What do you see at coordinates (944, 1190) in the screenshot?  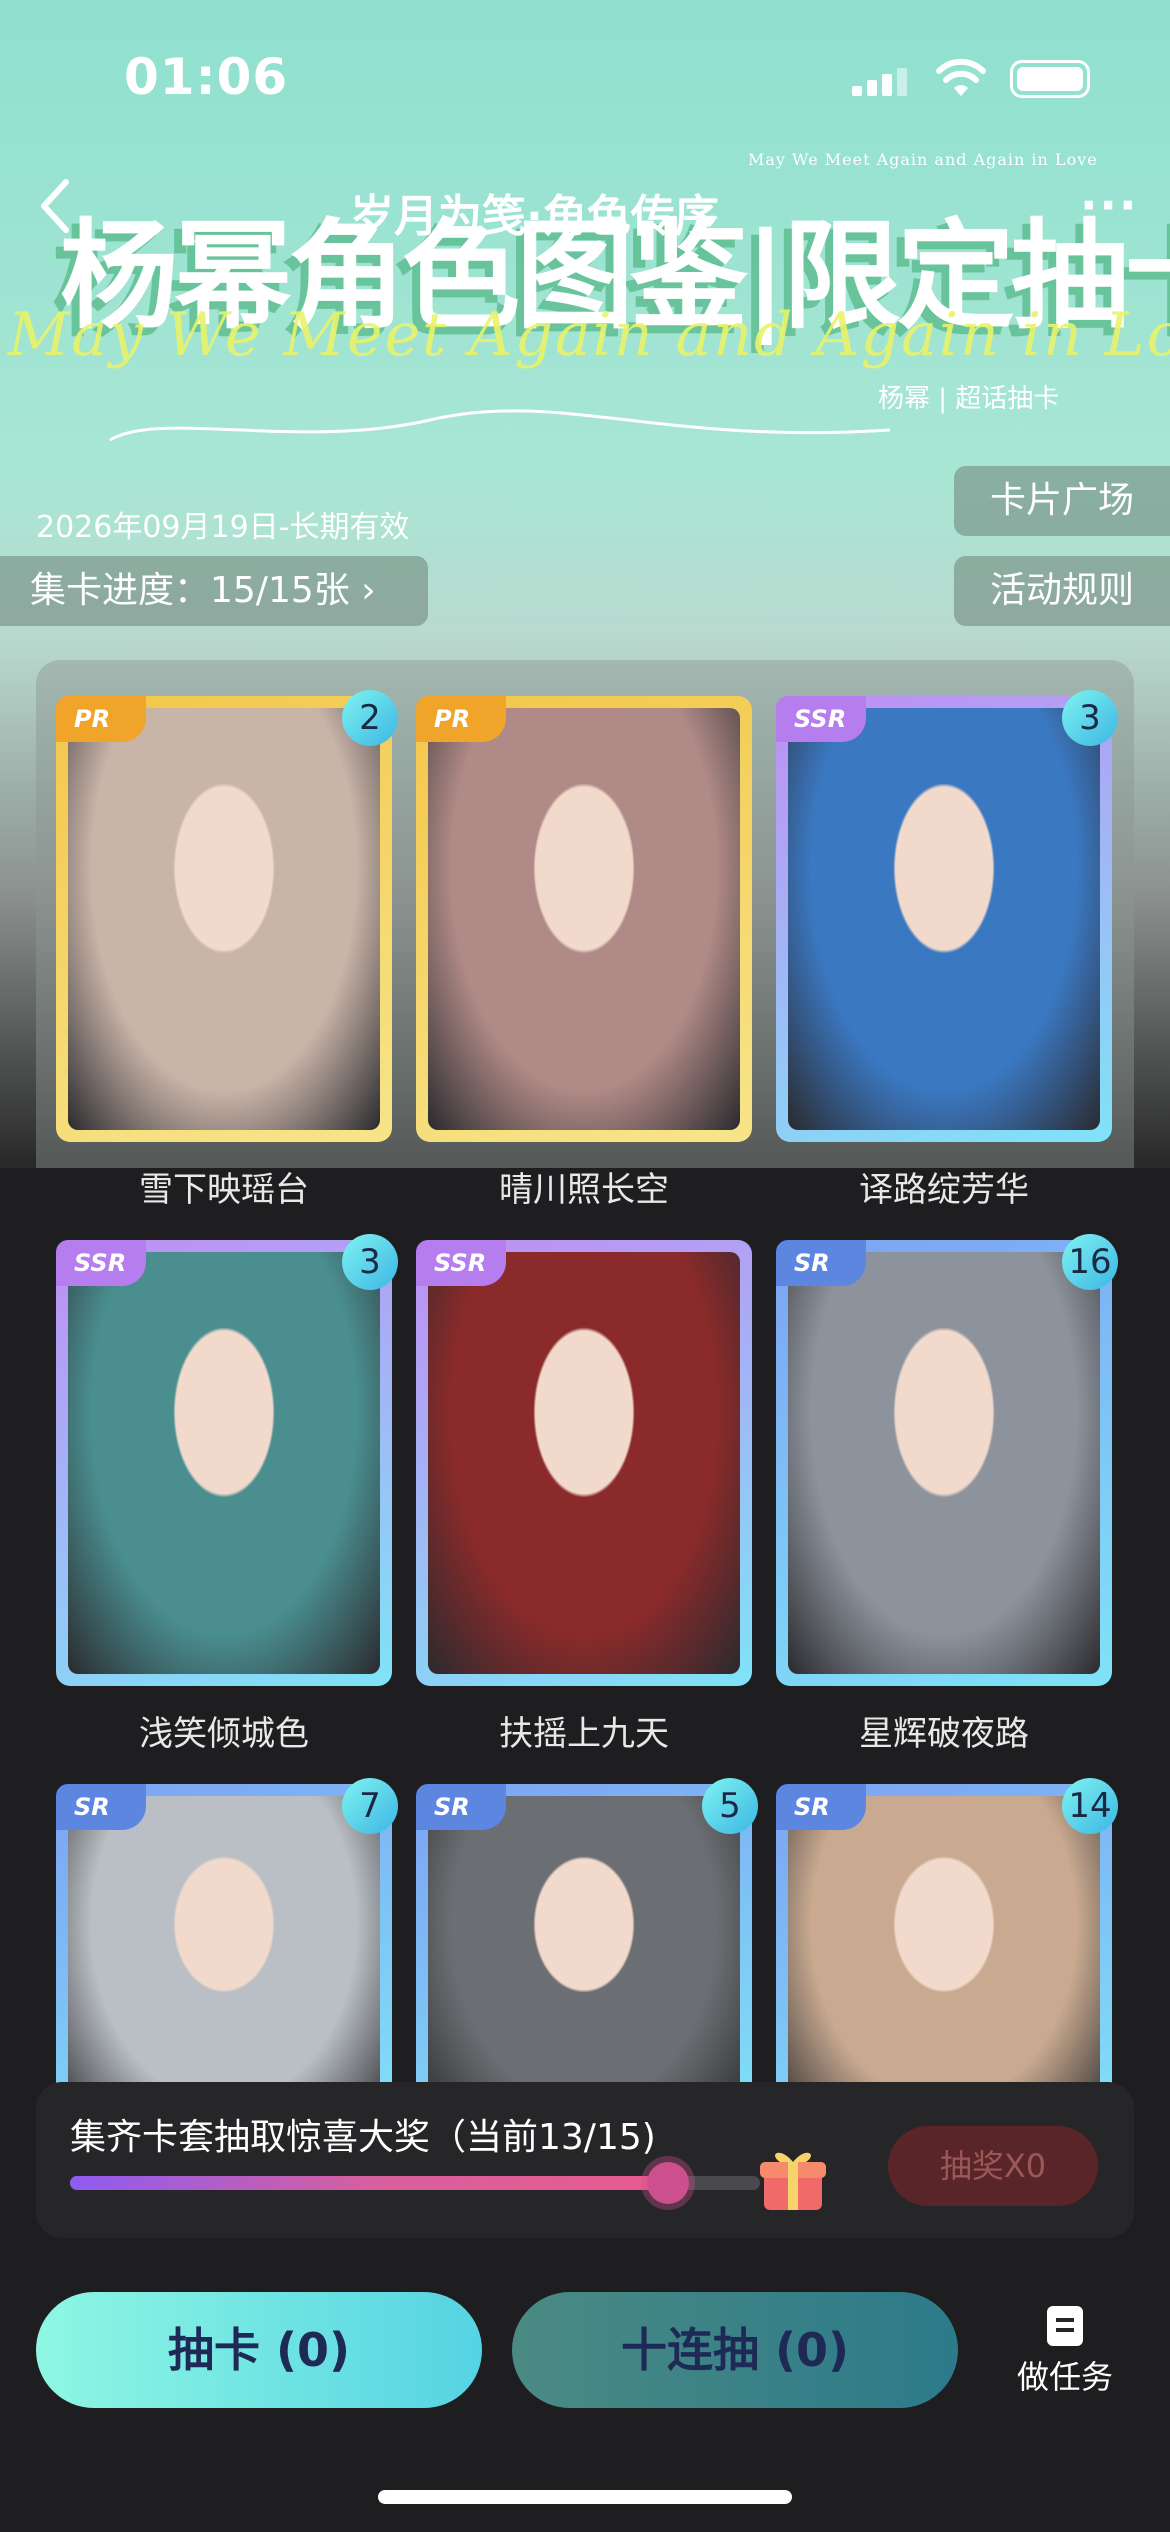 I see `card-name: 译路绽芳华` at bounding box center [944, 1190].